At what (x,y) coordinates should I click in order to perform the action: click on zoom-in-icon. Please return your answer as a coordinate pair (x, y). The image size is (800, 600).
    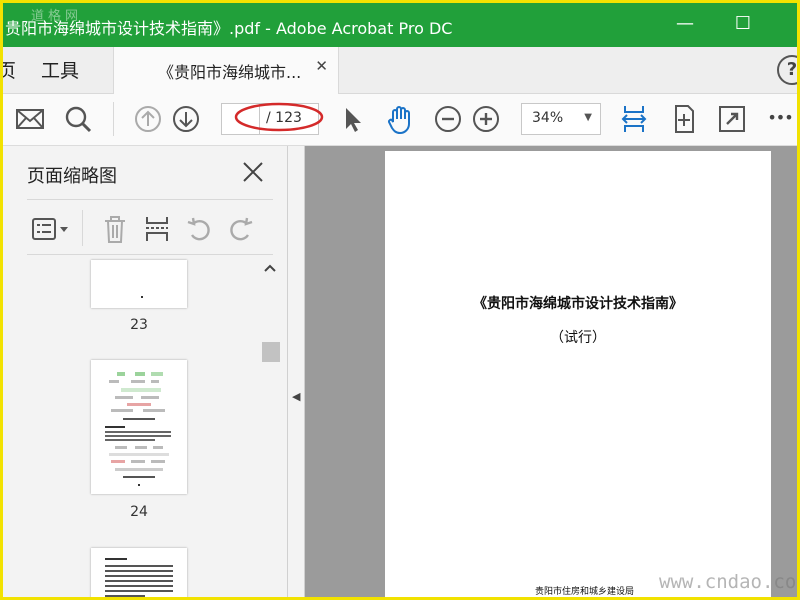
    Looking at the image, I should click on (486, 119).